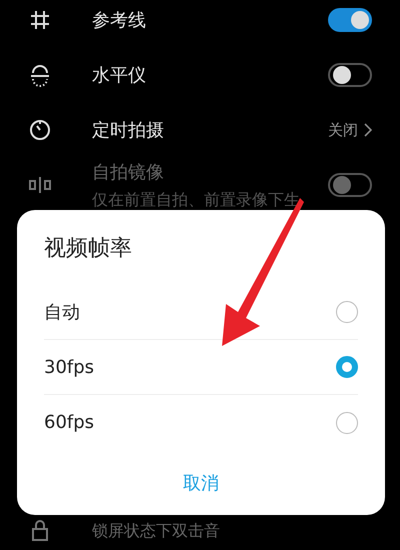 The height and width of the screenshot is (550, 400). What do you see at coordinates (201, 483) in the screenshot?
I see `cancel-button: 取消` at bounding box center [201, 483].